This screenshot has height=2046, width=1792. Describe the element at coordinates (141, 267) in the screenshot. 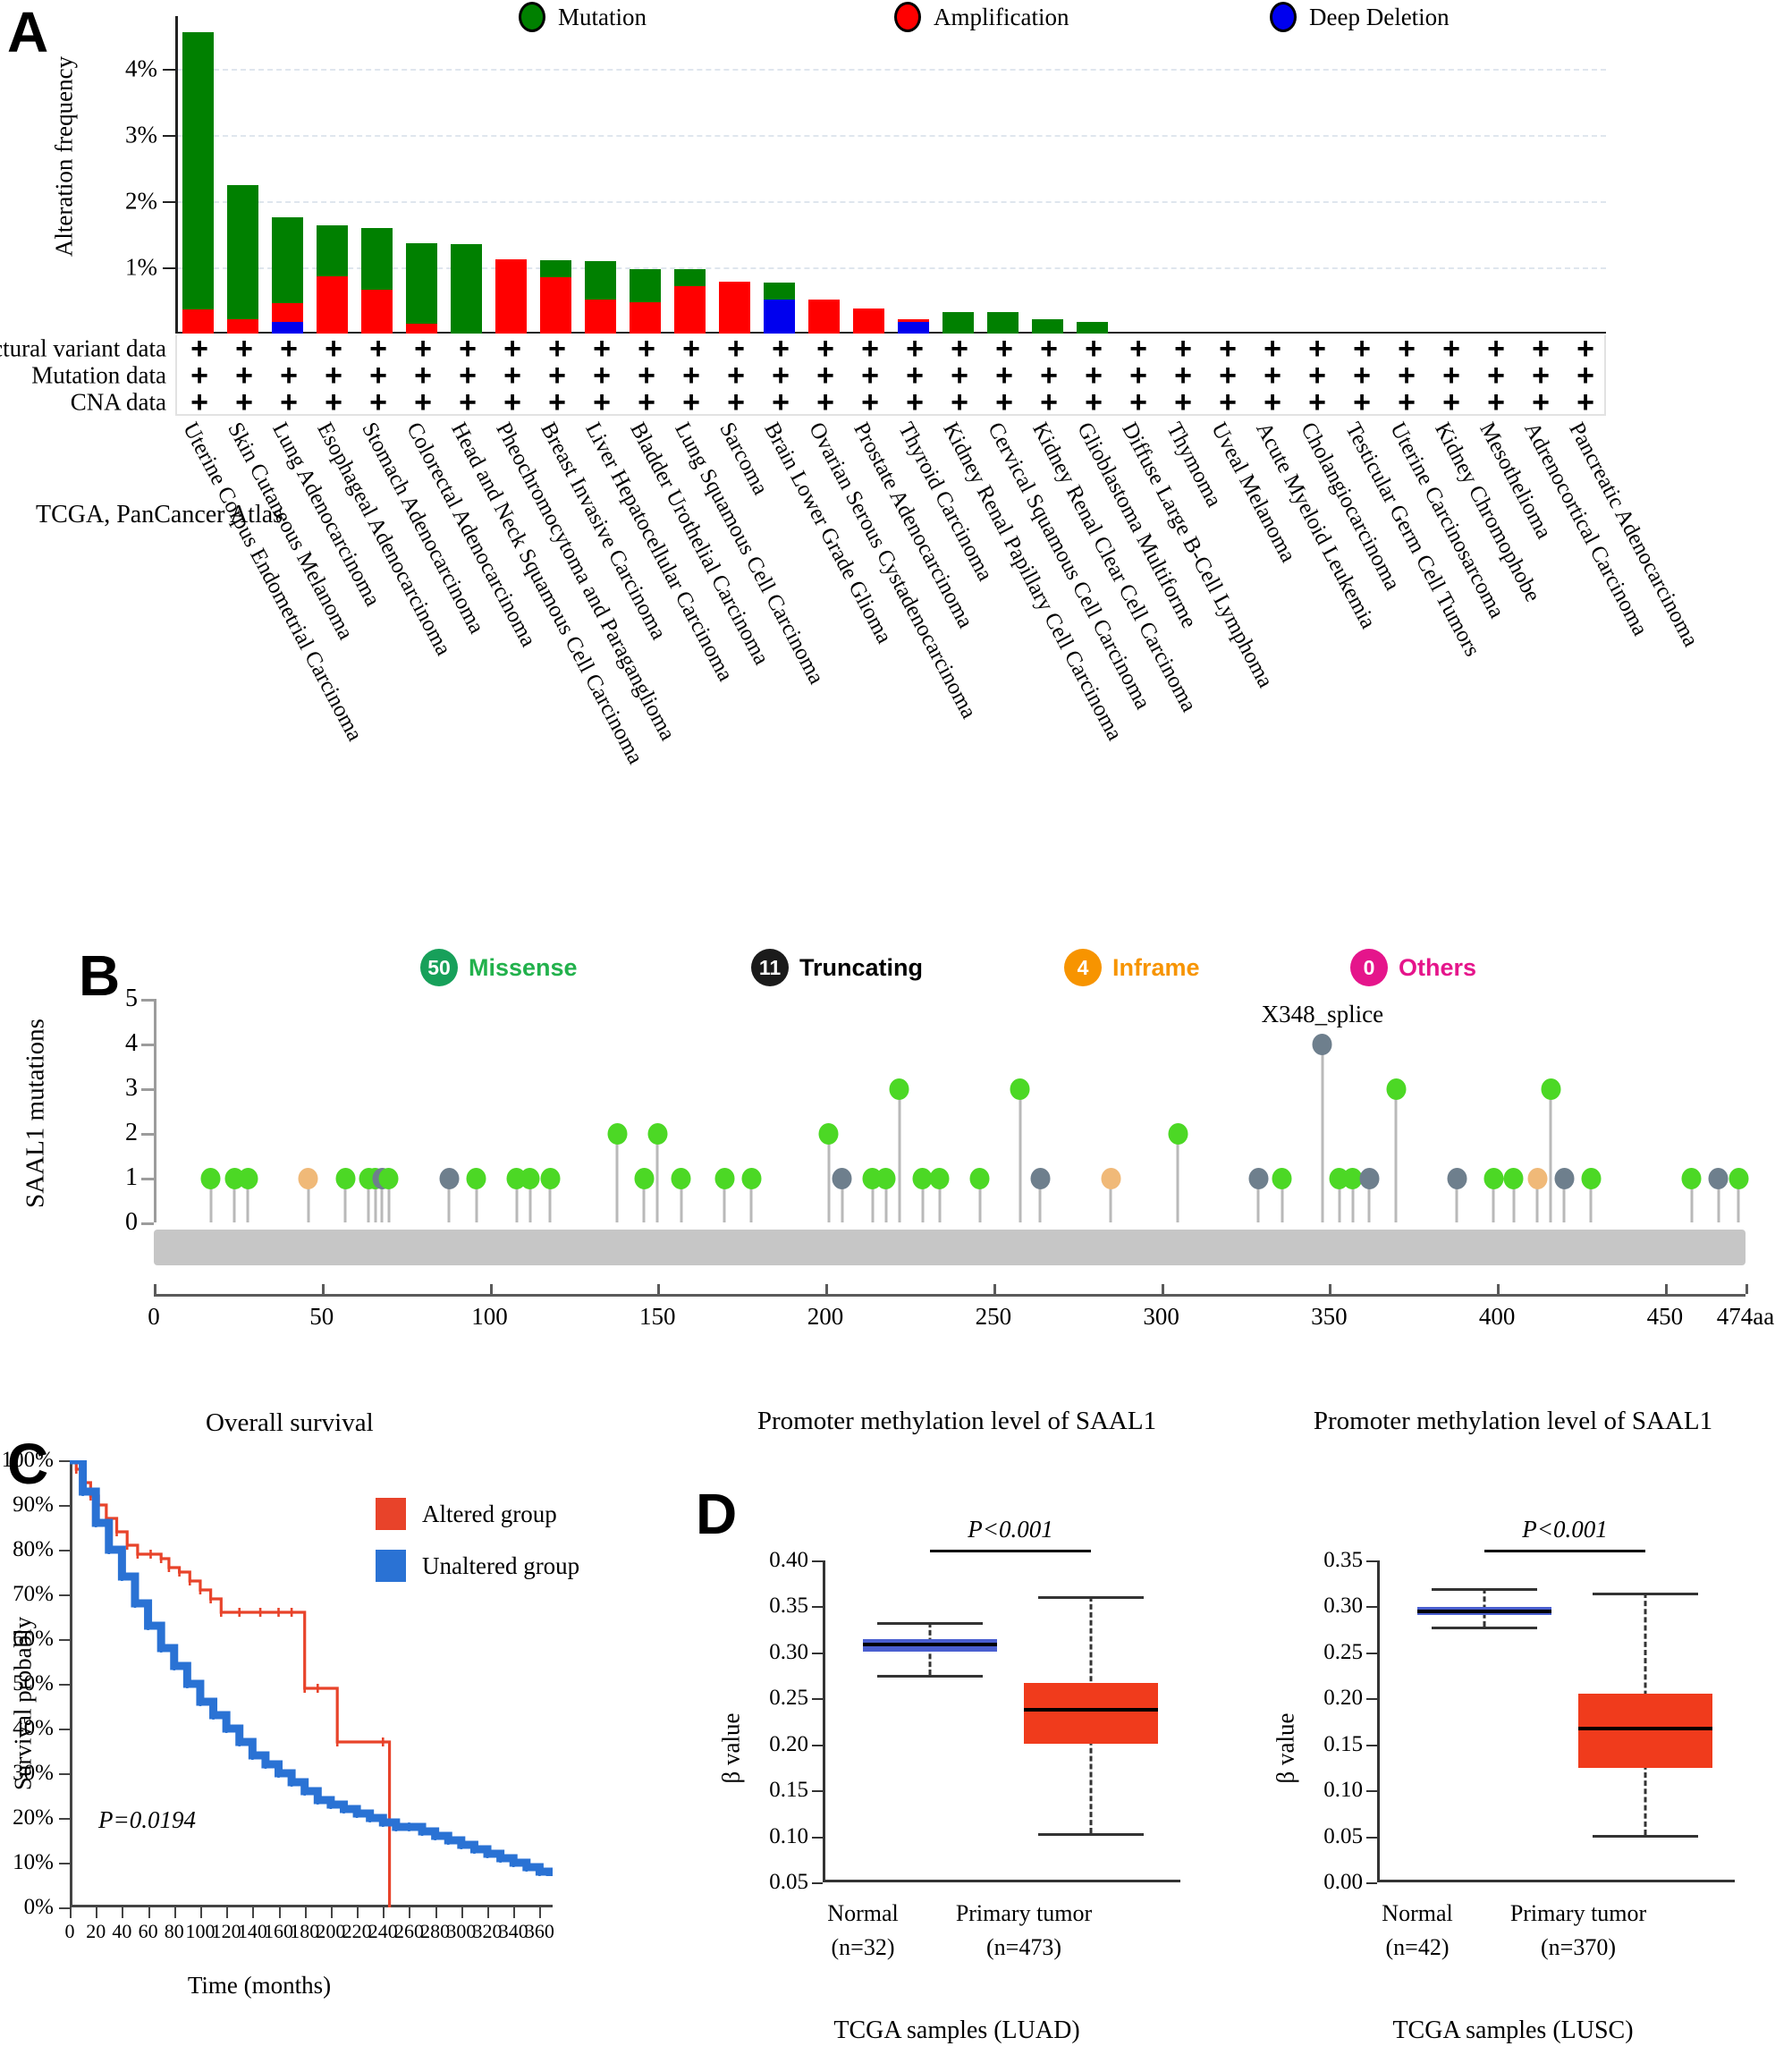

I see `panel-a-y-tick-label: 1%` at that location.